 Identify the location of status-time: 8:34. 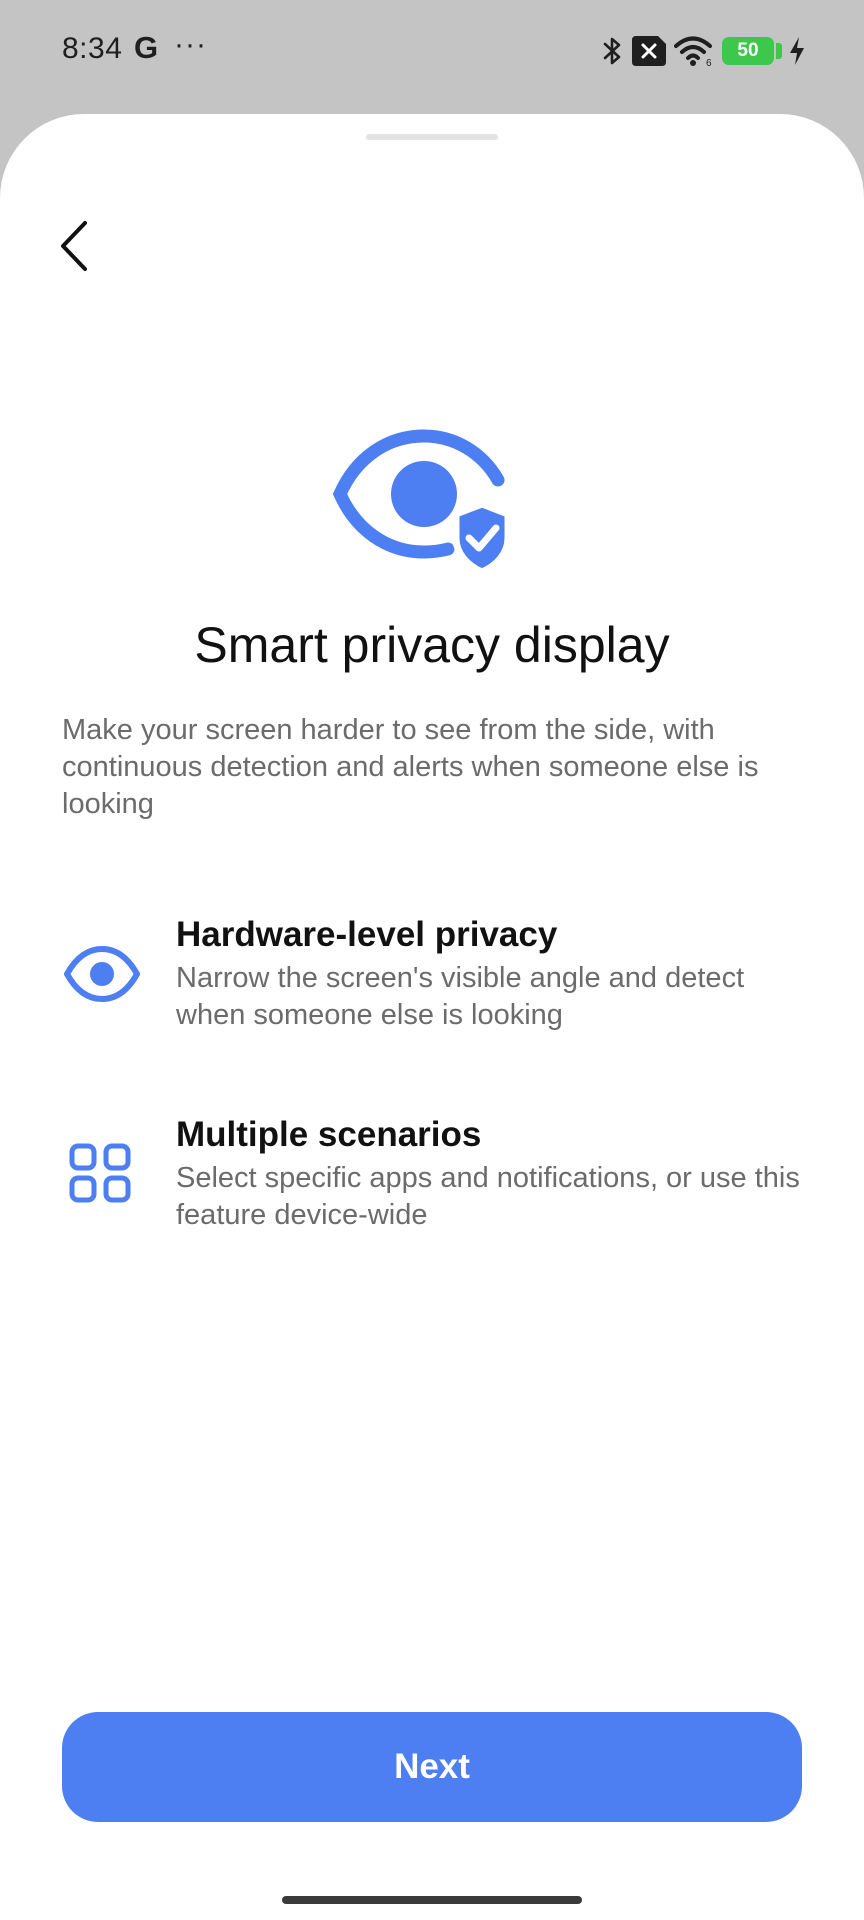
(92, 48).